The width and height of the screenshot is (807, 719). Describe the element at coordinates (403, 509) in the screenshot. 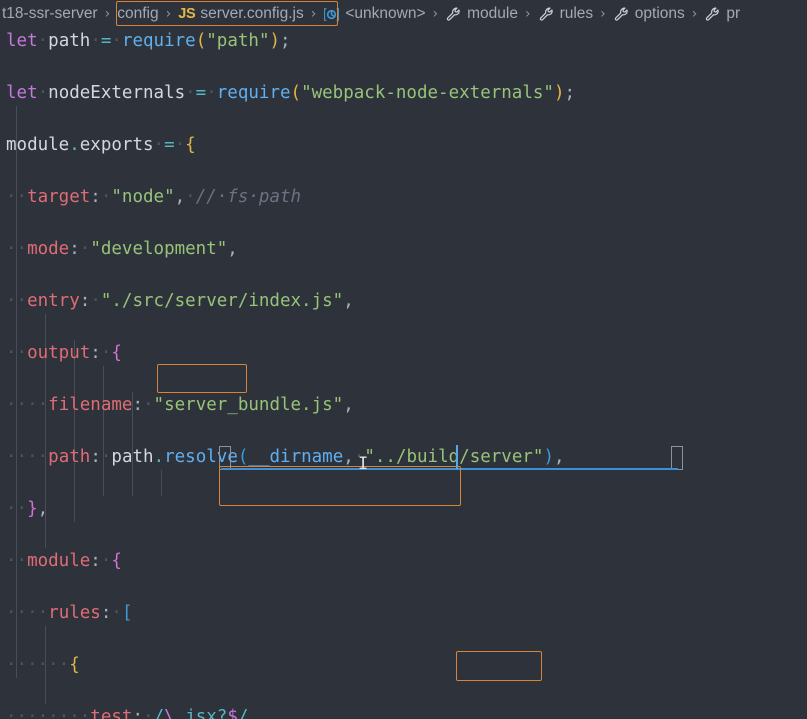

I see `code-line: ··},` at that location.